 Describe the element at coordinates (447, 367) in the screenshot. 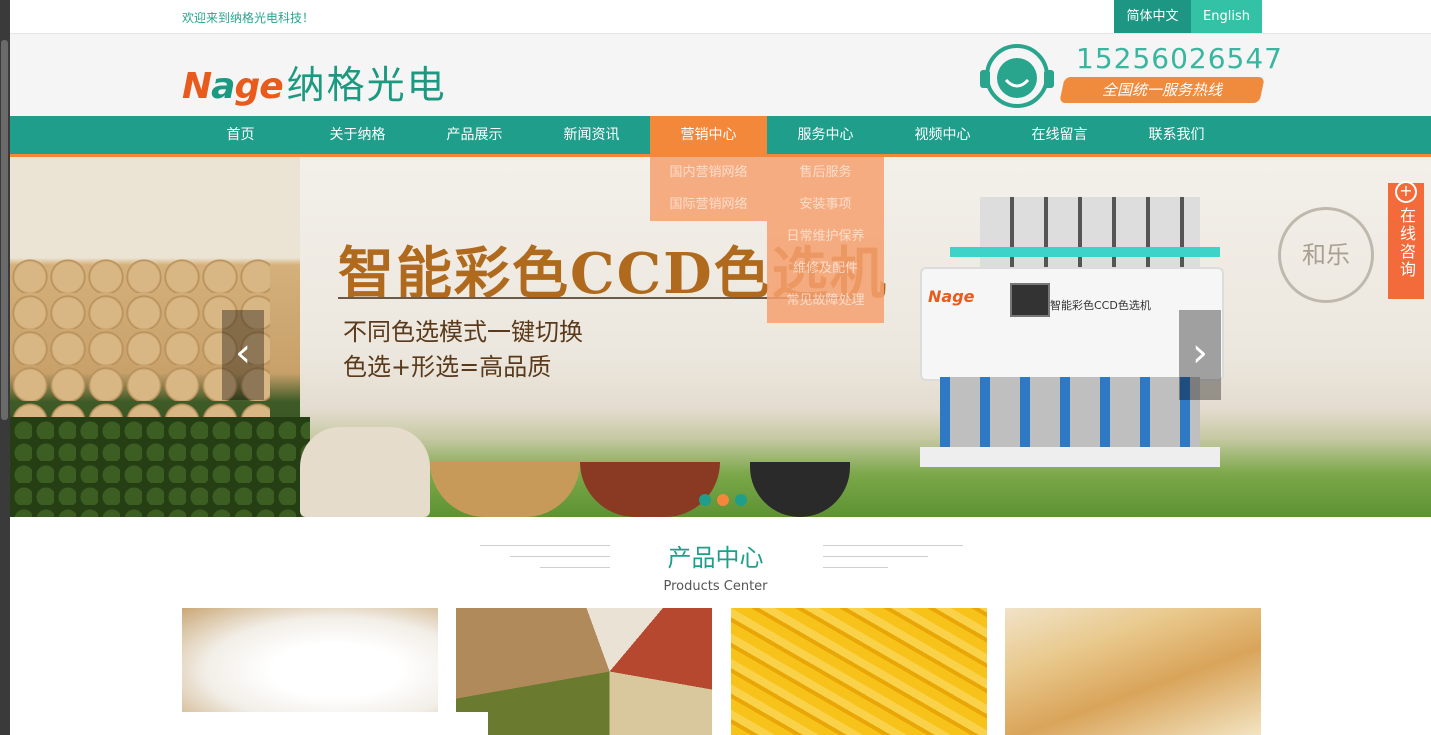

I see `banner-subtitle-2: 色选+形选=高品质` at that location.